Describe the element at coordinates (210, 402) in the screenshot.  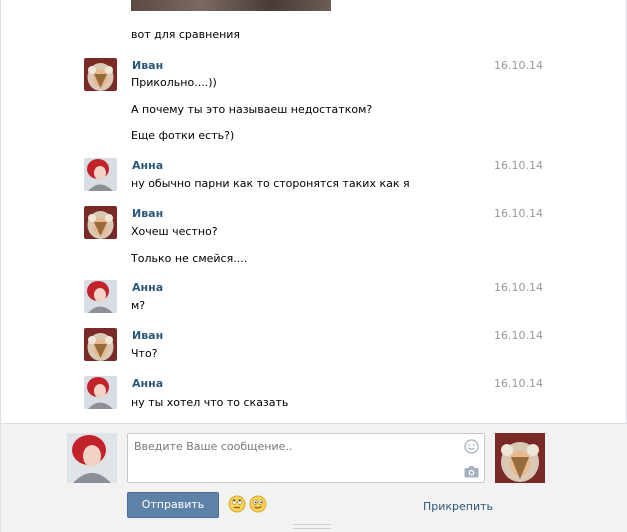
I see `message-text: ну ты хотел что то сказать` at that location.